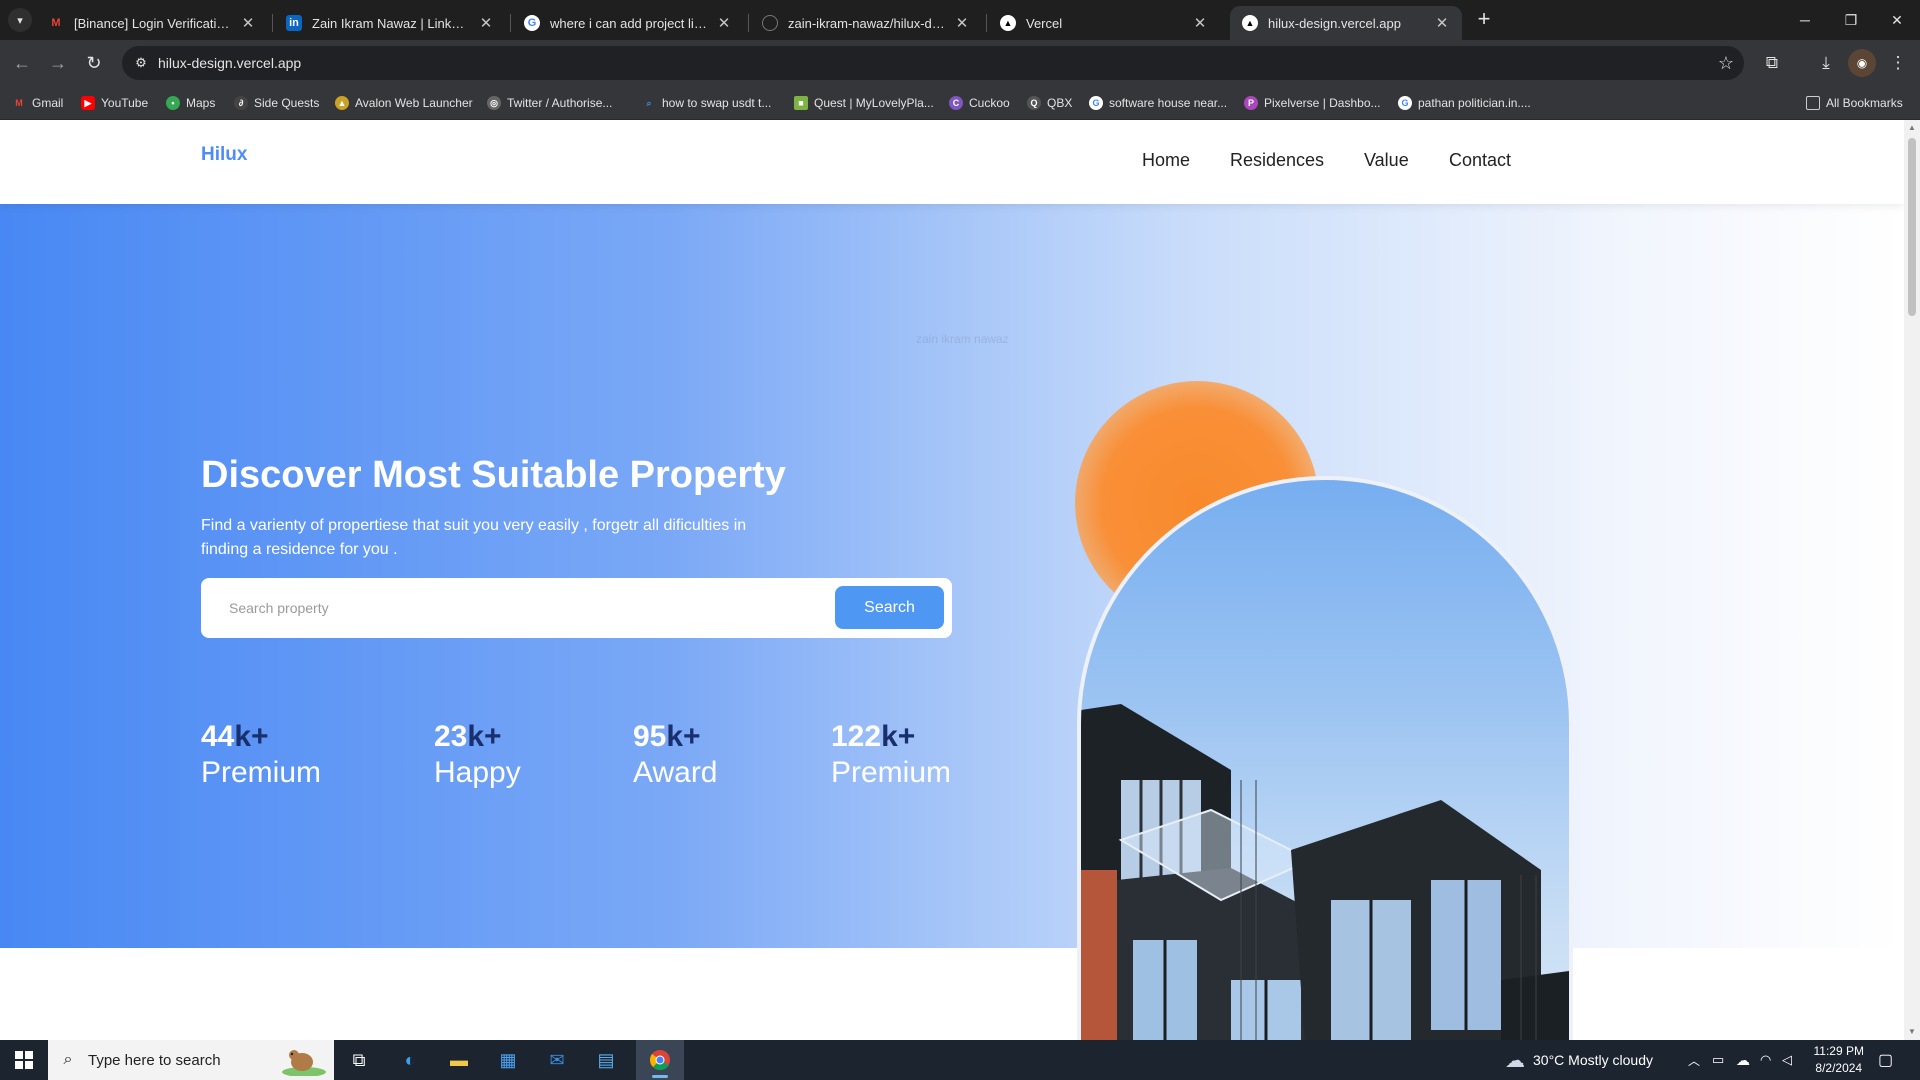 The height and width of the screenshot is (1080, 1920). What do you see at coordinates (1346, 23) in the screenshot?
I see `browser-tab-active: ▲ hilux-design.vercel.app ✕` at bounding box center [1346, 23].